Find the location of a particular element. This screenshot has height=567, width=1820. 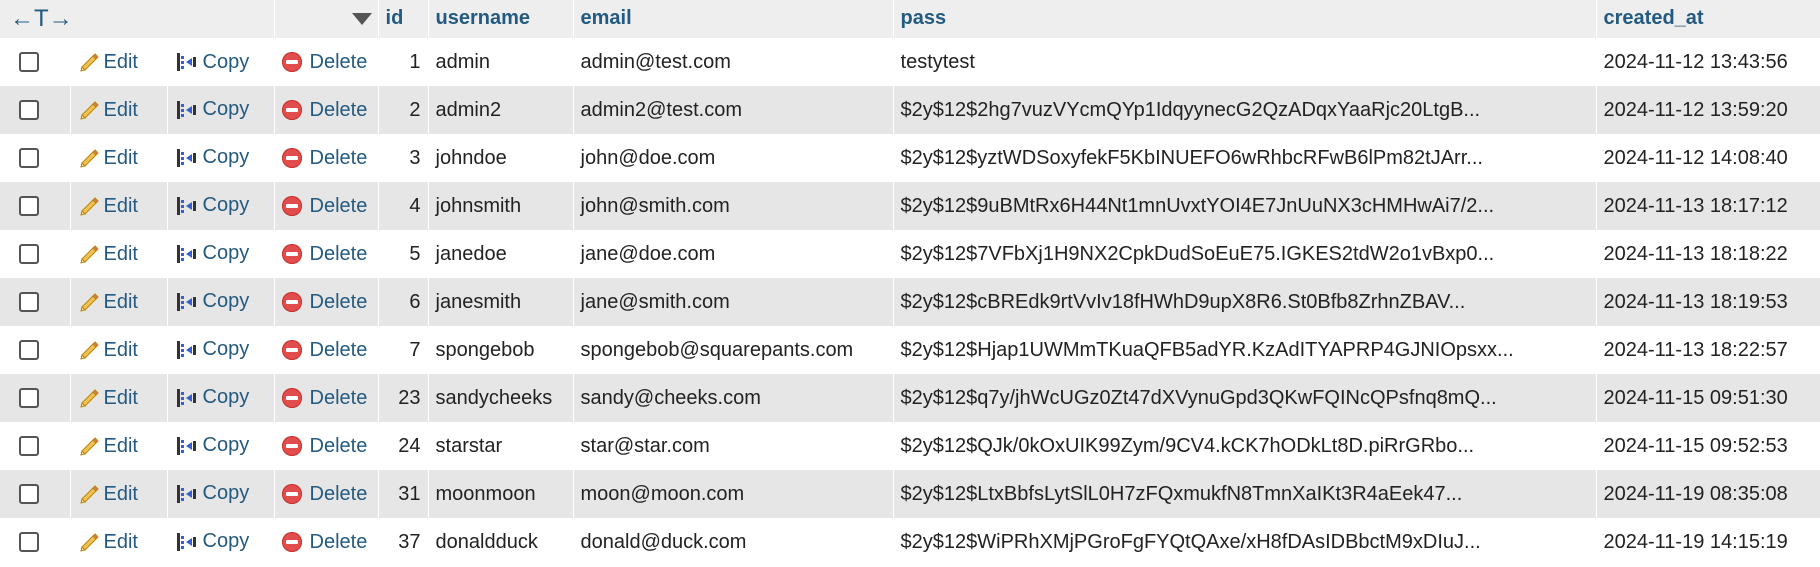

cell-created-at: 2024-11-19 14:15:19 is located at coordinates (1708, 542).